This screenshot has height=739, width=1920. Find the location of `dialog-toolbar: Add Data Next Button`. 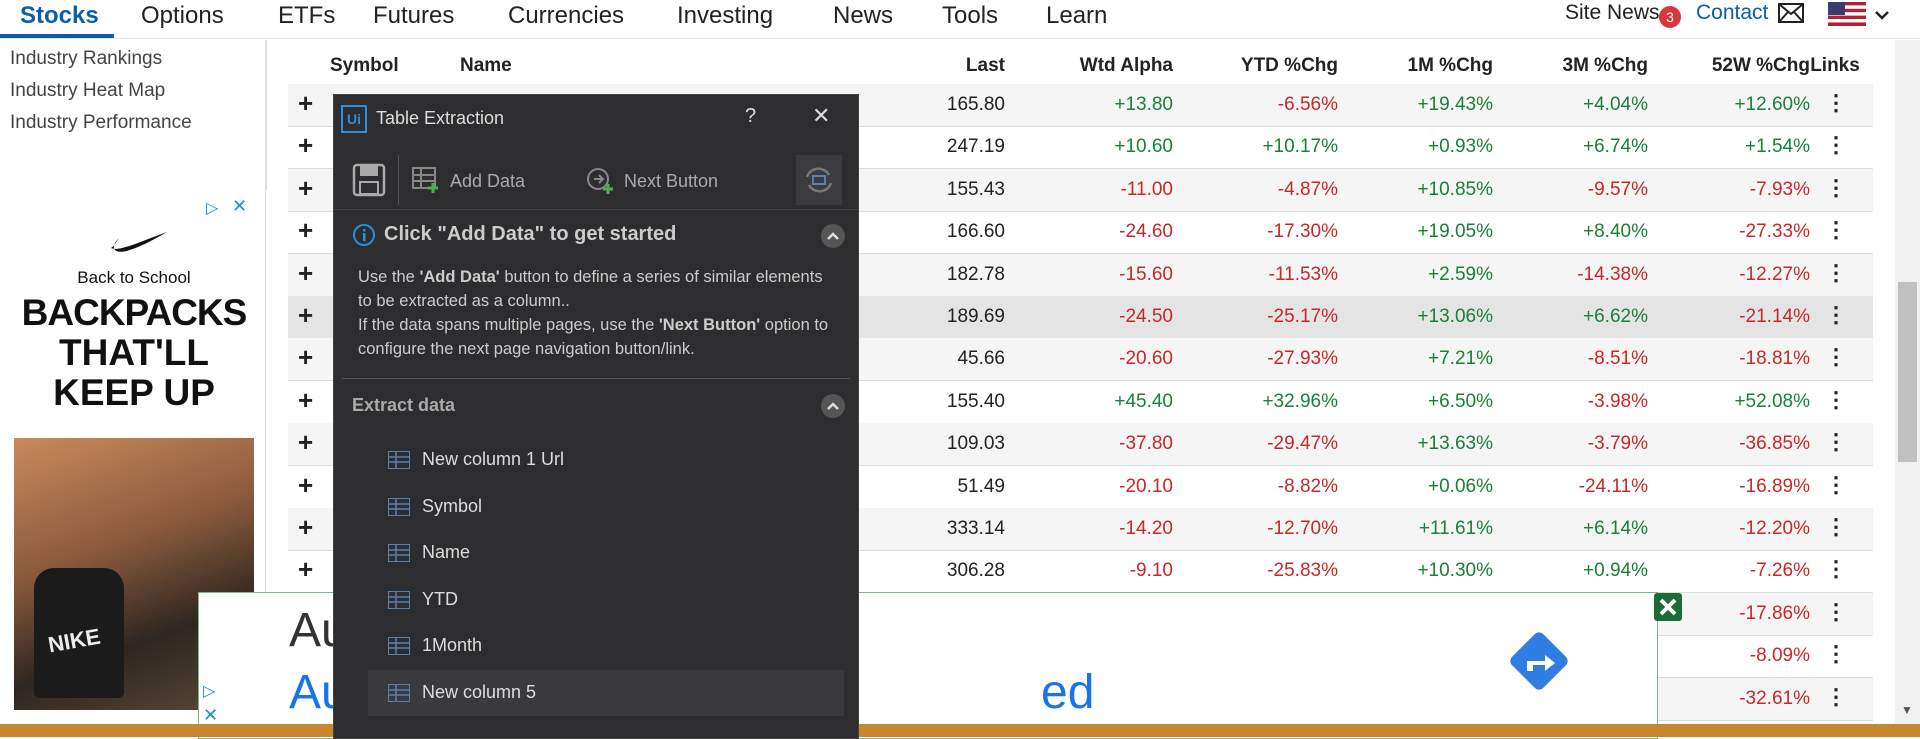

dialog-toolbar: Add Data Next Button is located at coordinates (596, 180).